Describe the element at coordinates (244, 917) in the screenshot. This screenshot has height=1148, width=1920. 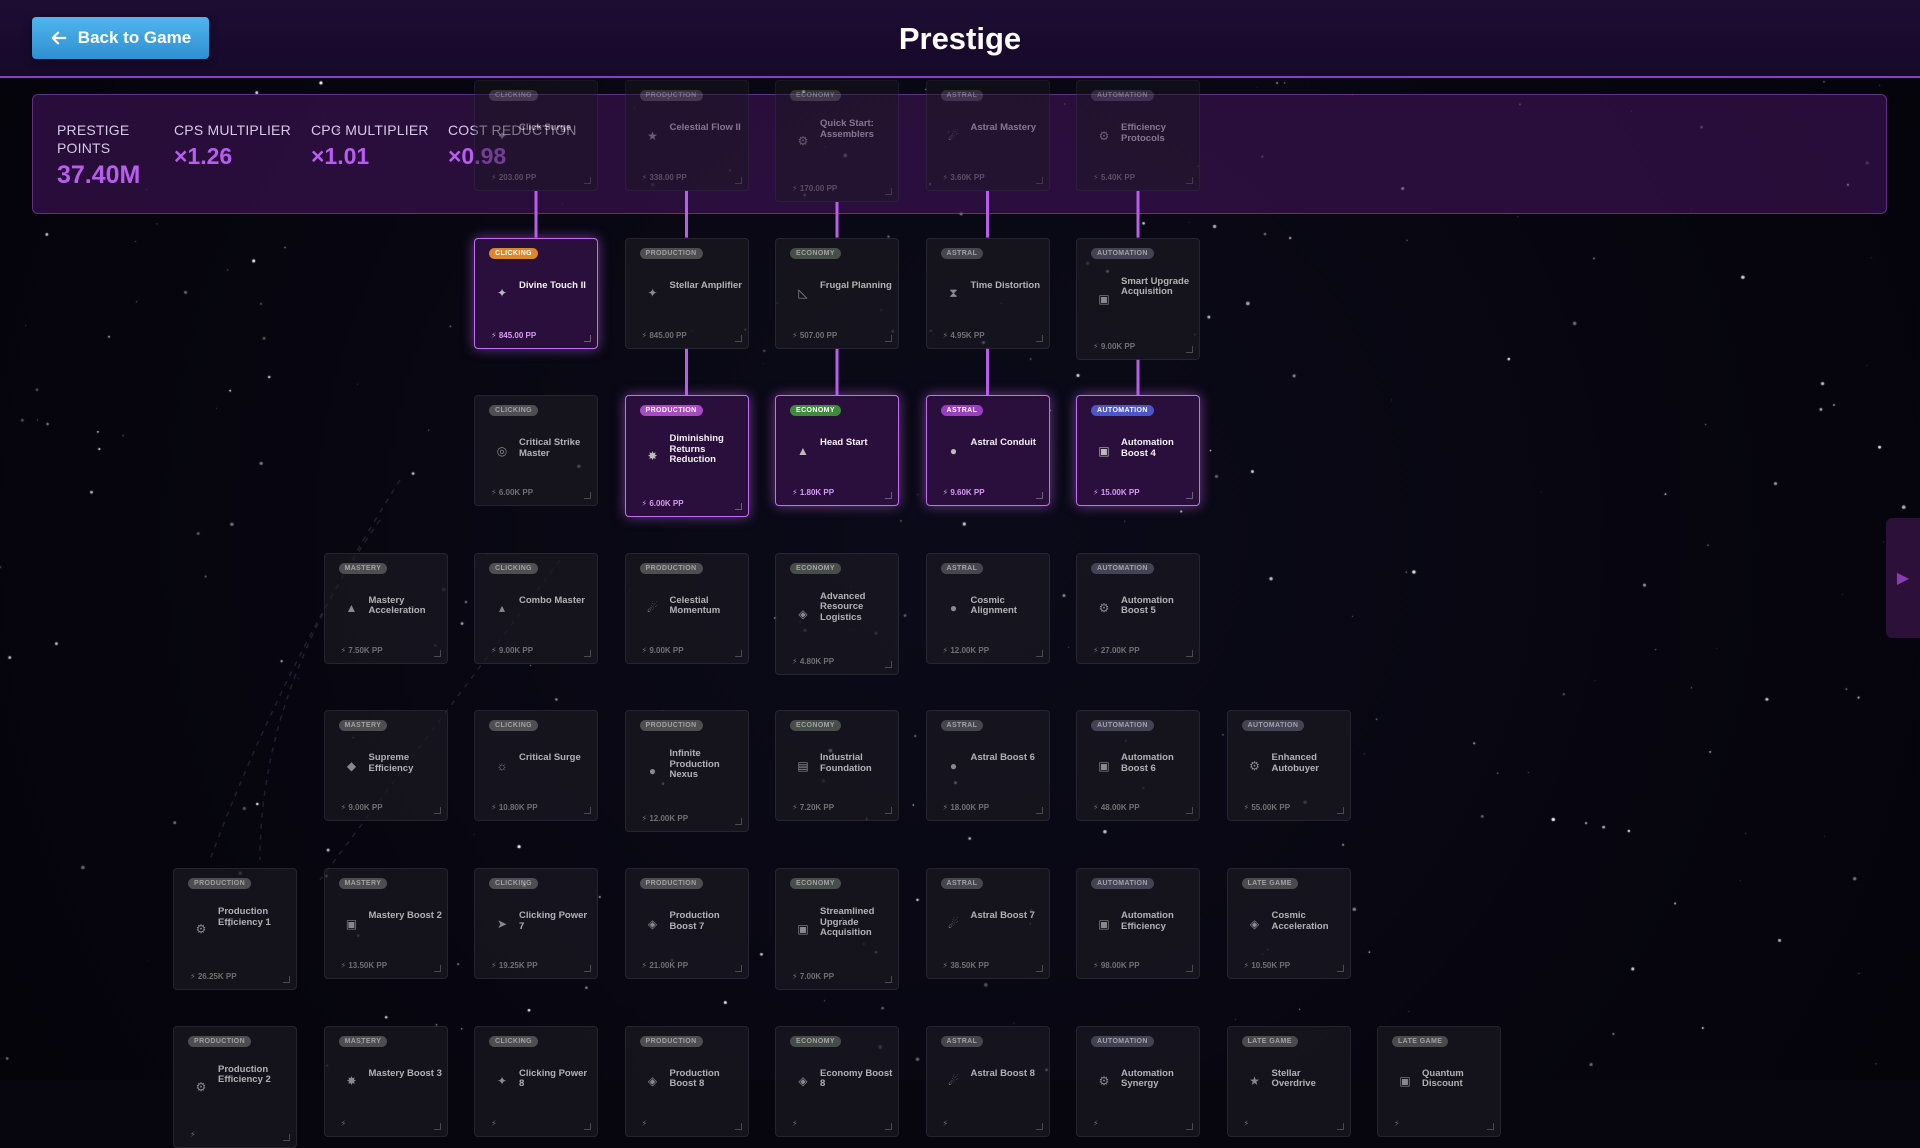
I see `upgrade-name: Production Efficiency 1` at that location.